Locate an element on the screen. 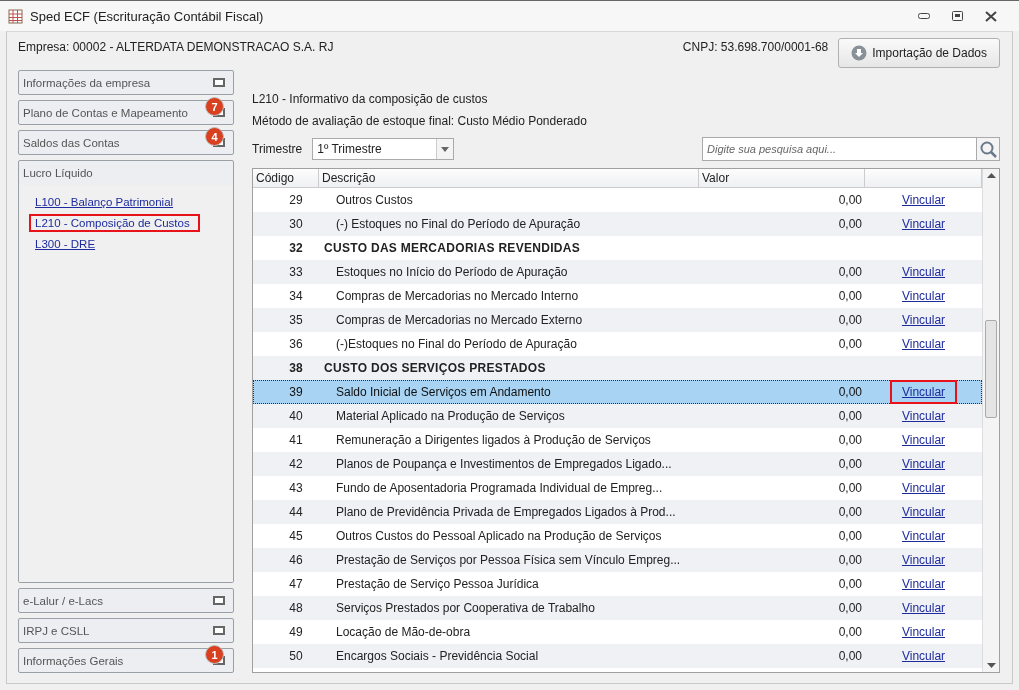 This screenshot has height=690, width=1019. description-cell-text: Serviços Prestados por Cooperativa de Trabalho is located at coordinates (465, 608).